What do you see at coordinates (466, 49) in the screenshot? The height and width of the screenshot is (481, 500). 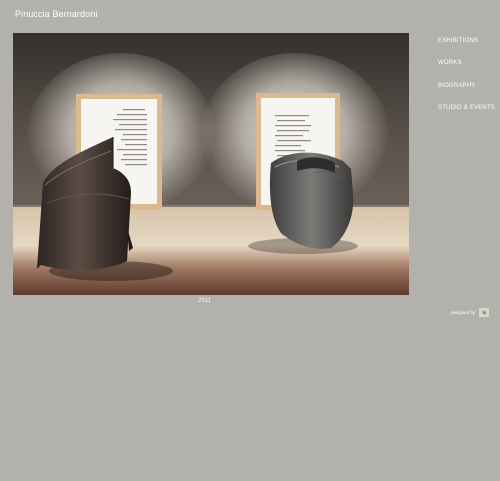 I see `nav-item-exhibitions: EXHIBITIONS` at bounding box center [466, 49].